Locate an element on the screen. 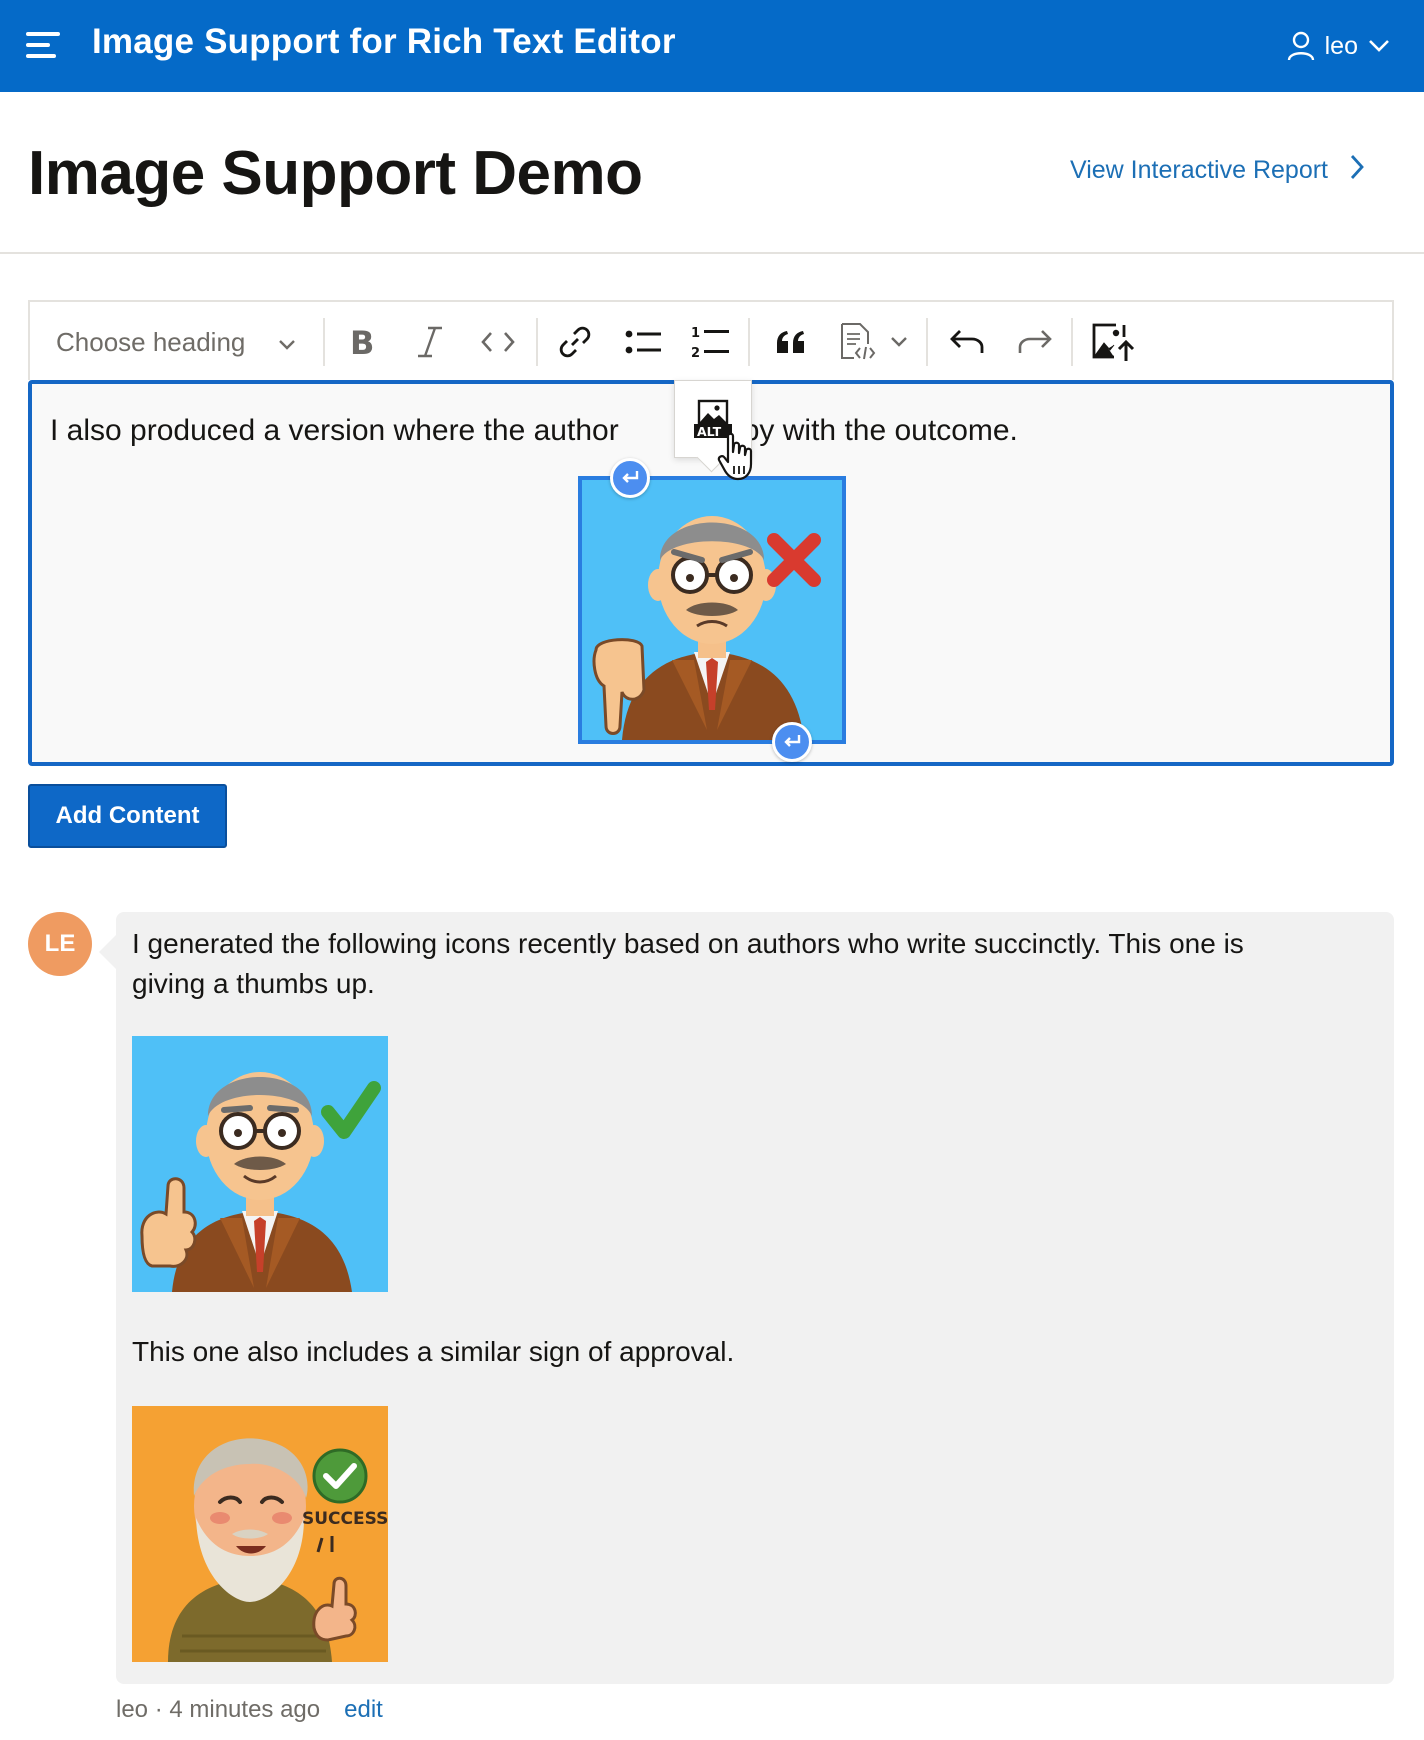 This screenshot has height=1740, width=1424. insert-image-button is located at coordinates (1113, 342).